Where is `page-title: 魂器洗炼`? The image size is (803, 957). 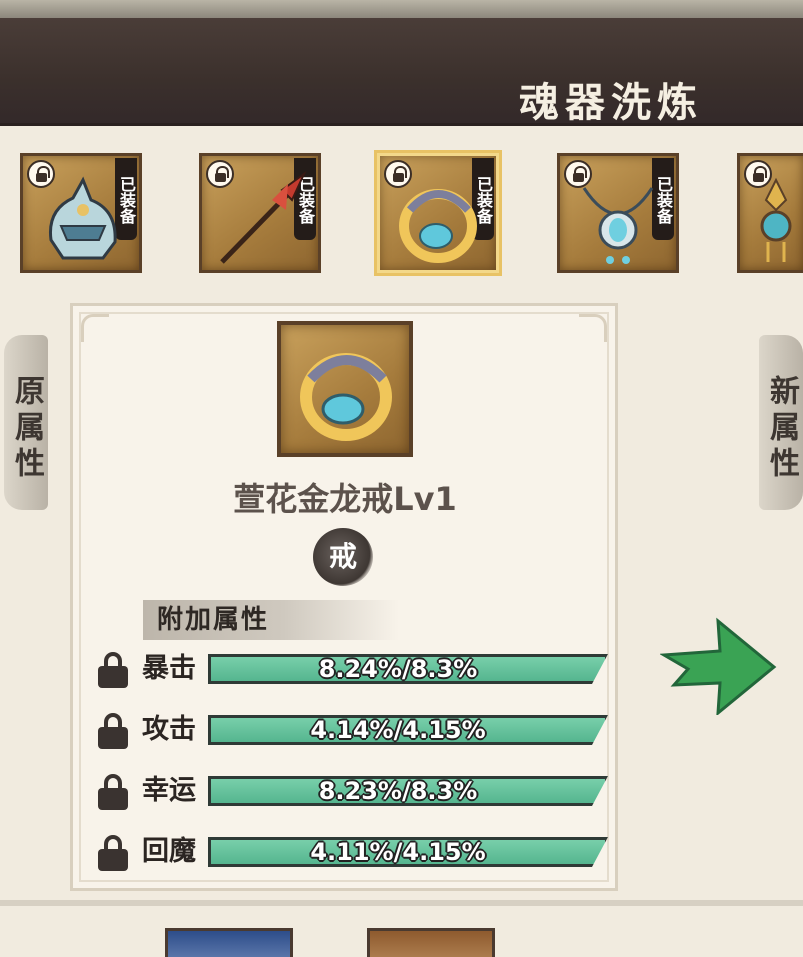 page-title: 魂器洗炼 is located at coordinates (611, 102).